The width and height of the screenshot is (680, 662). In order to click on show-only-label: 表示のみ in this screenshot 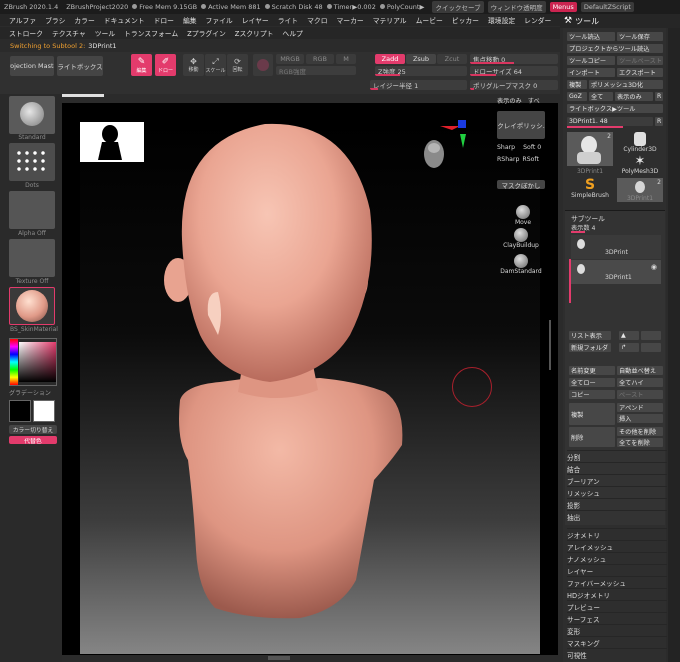, I will do `click(509, 100)`.